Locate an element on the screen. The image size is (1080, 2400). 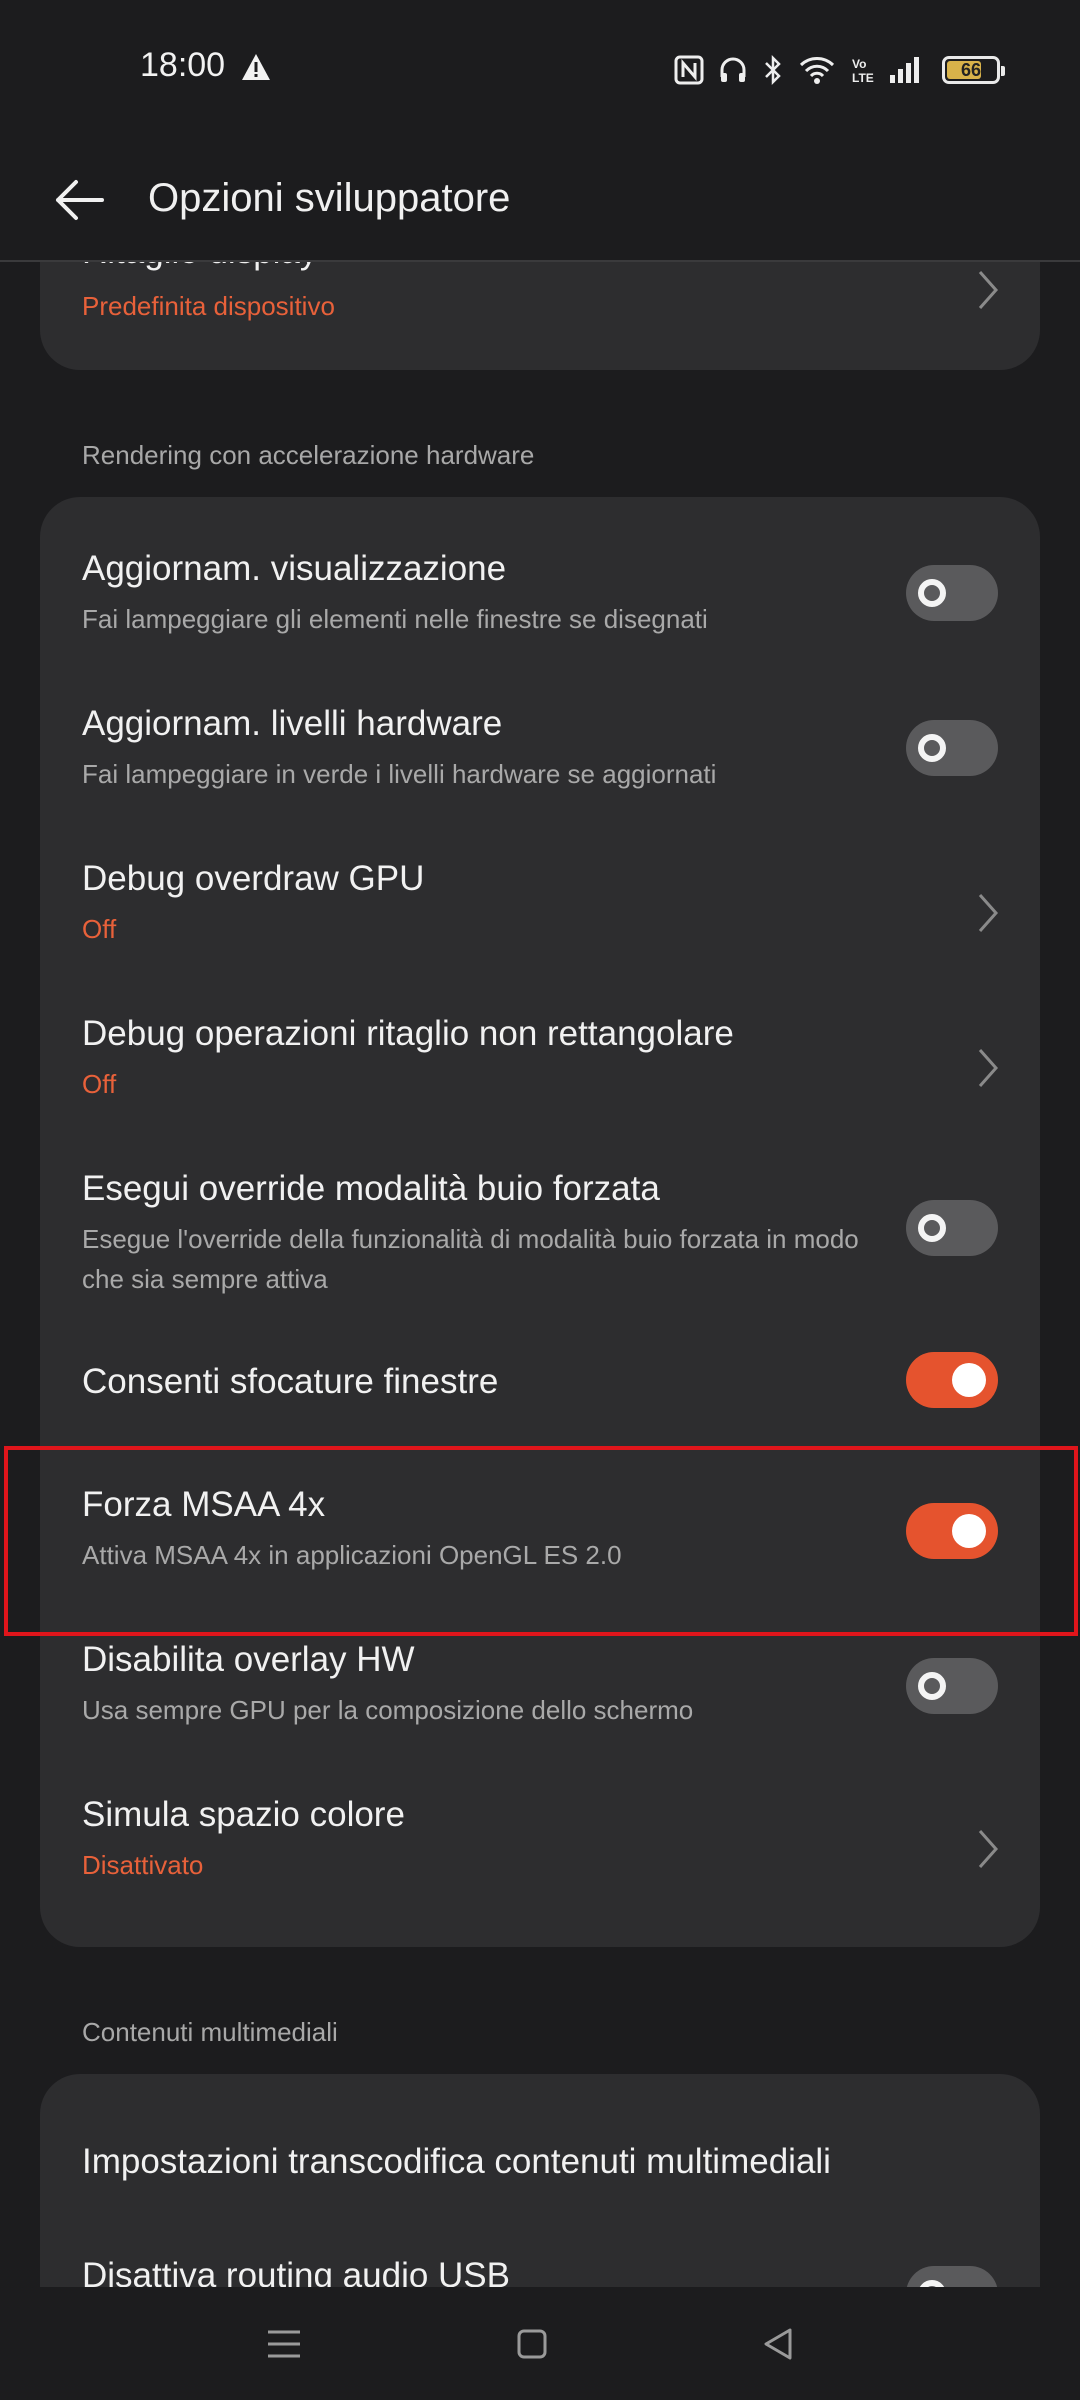
display-cutout-card: Ritaglio display Predefinita dispositivo is located at coordinates (540, 316).